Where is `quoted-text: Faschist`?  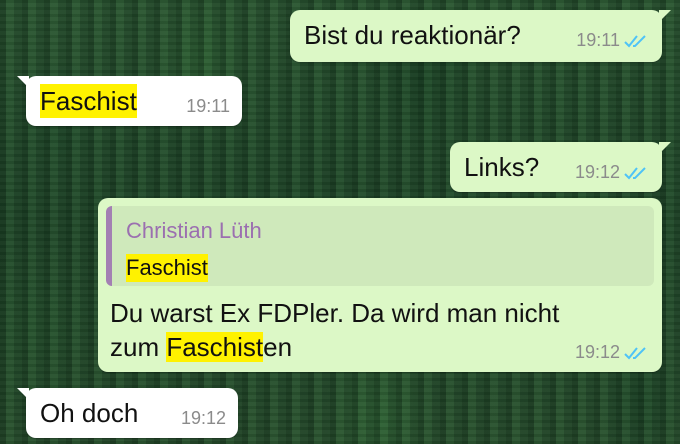 quoted-text: Faschist is located at coordinates (167, 268).